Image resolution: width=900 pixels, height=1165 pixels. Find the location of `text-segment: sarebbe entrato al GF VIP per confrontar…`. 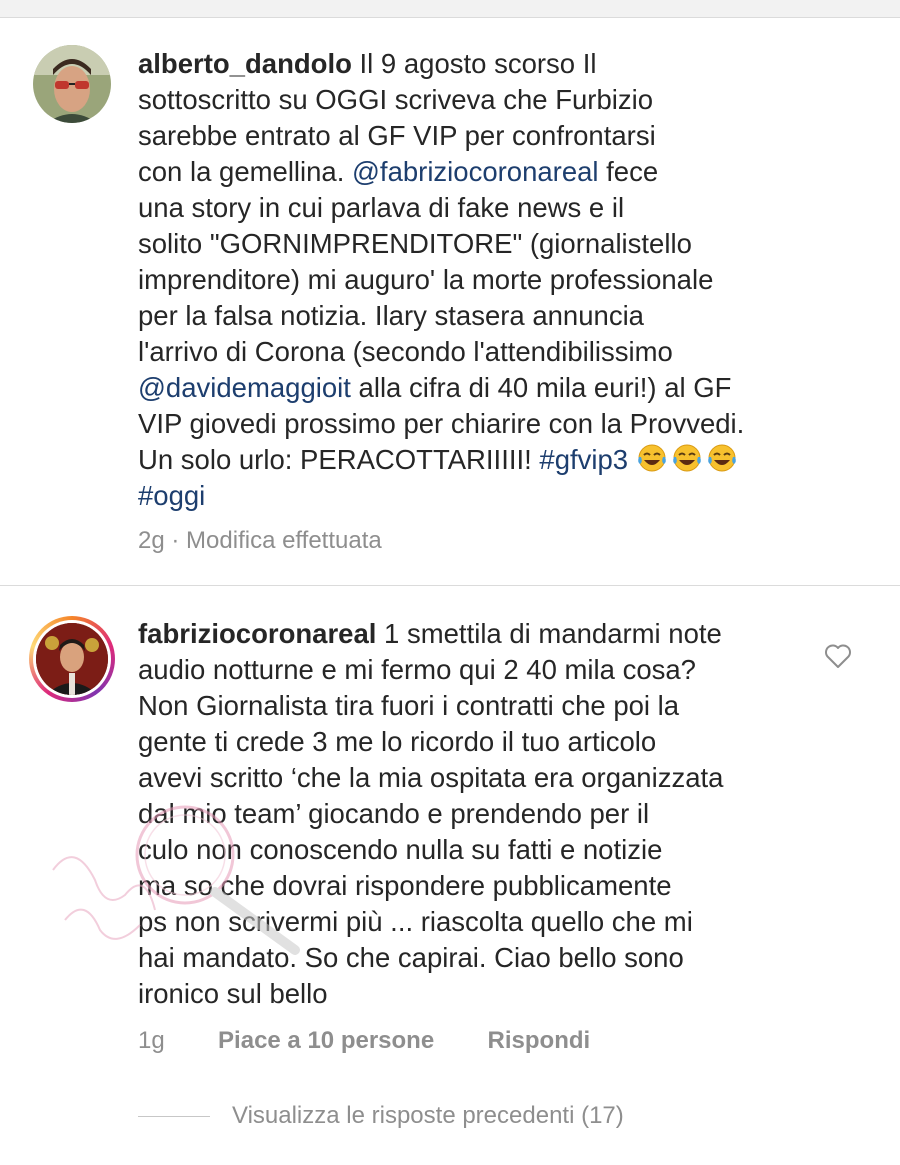

text-segment: sarebbe entrato al GF VIP per confrontar… is located at coordinates (397, 135).